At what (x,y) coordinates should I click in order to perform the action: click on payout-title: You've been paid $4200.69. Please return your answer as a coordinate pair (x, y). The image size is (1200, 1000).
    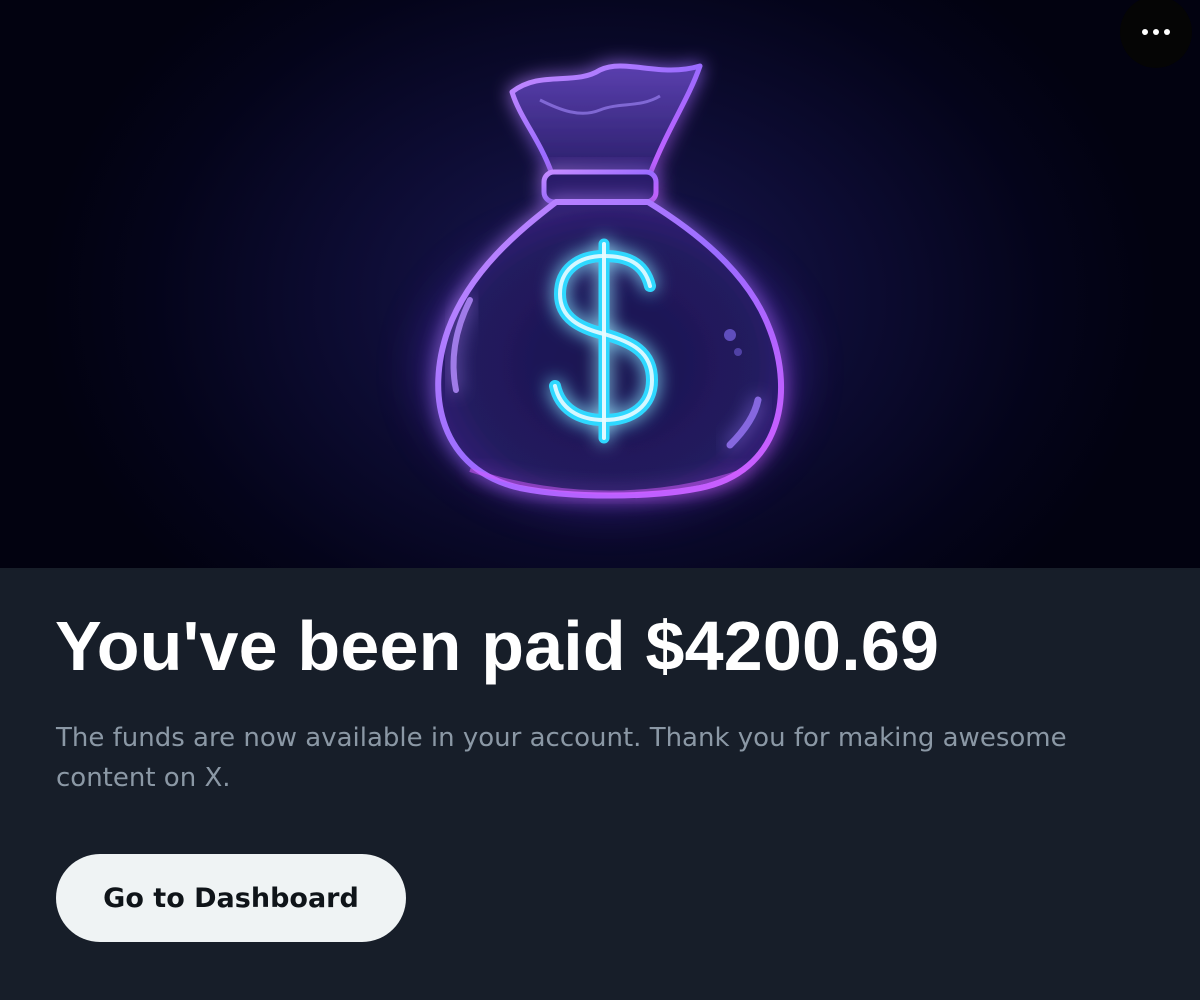
    Looking at the image, I should click on (497, 646).